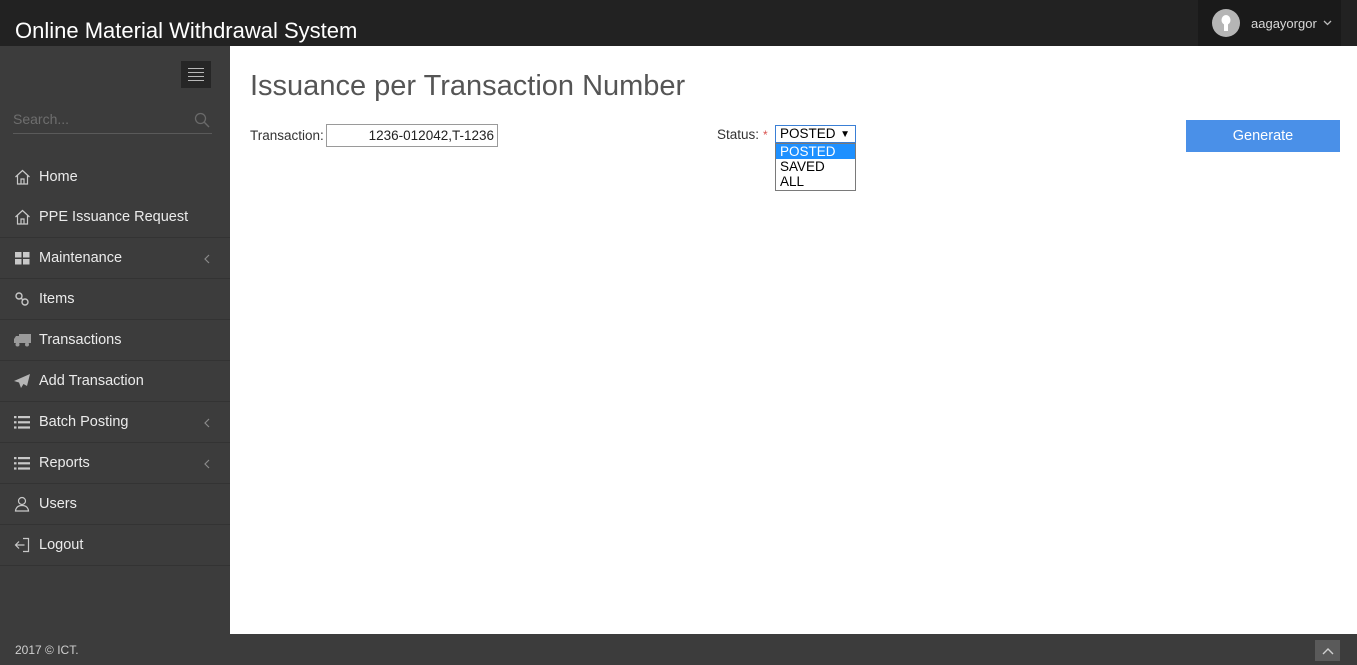  Describe the element at coordinates (22, 545) in the screenshot. I see `logout-icon` at that location.